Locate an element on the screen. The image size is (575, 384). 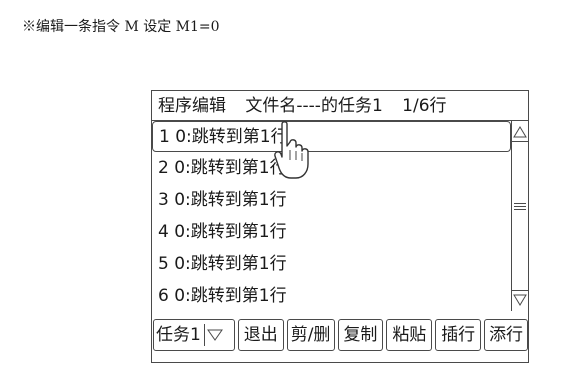
append-line-button: 添行 is located at coordinates (506, 335).